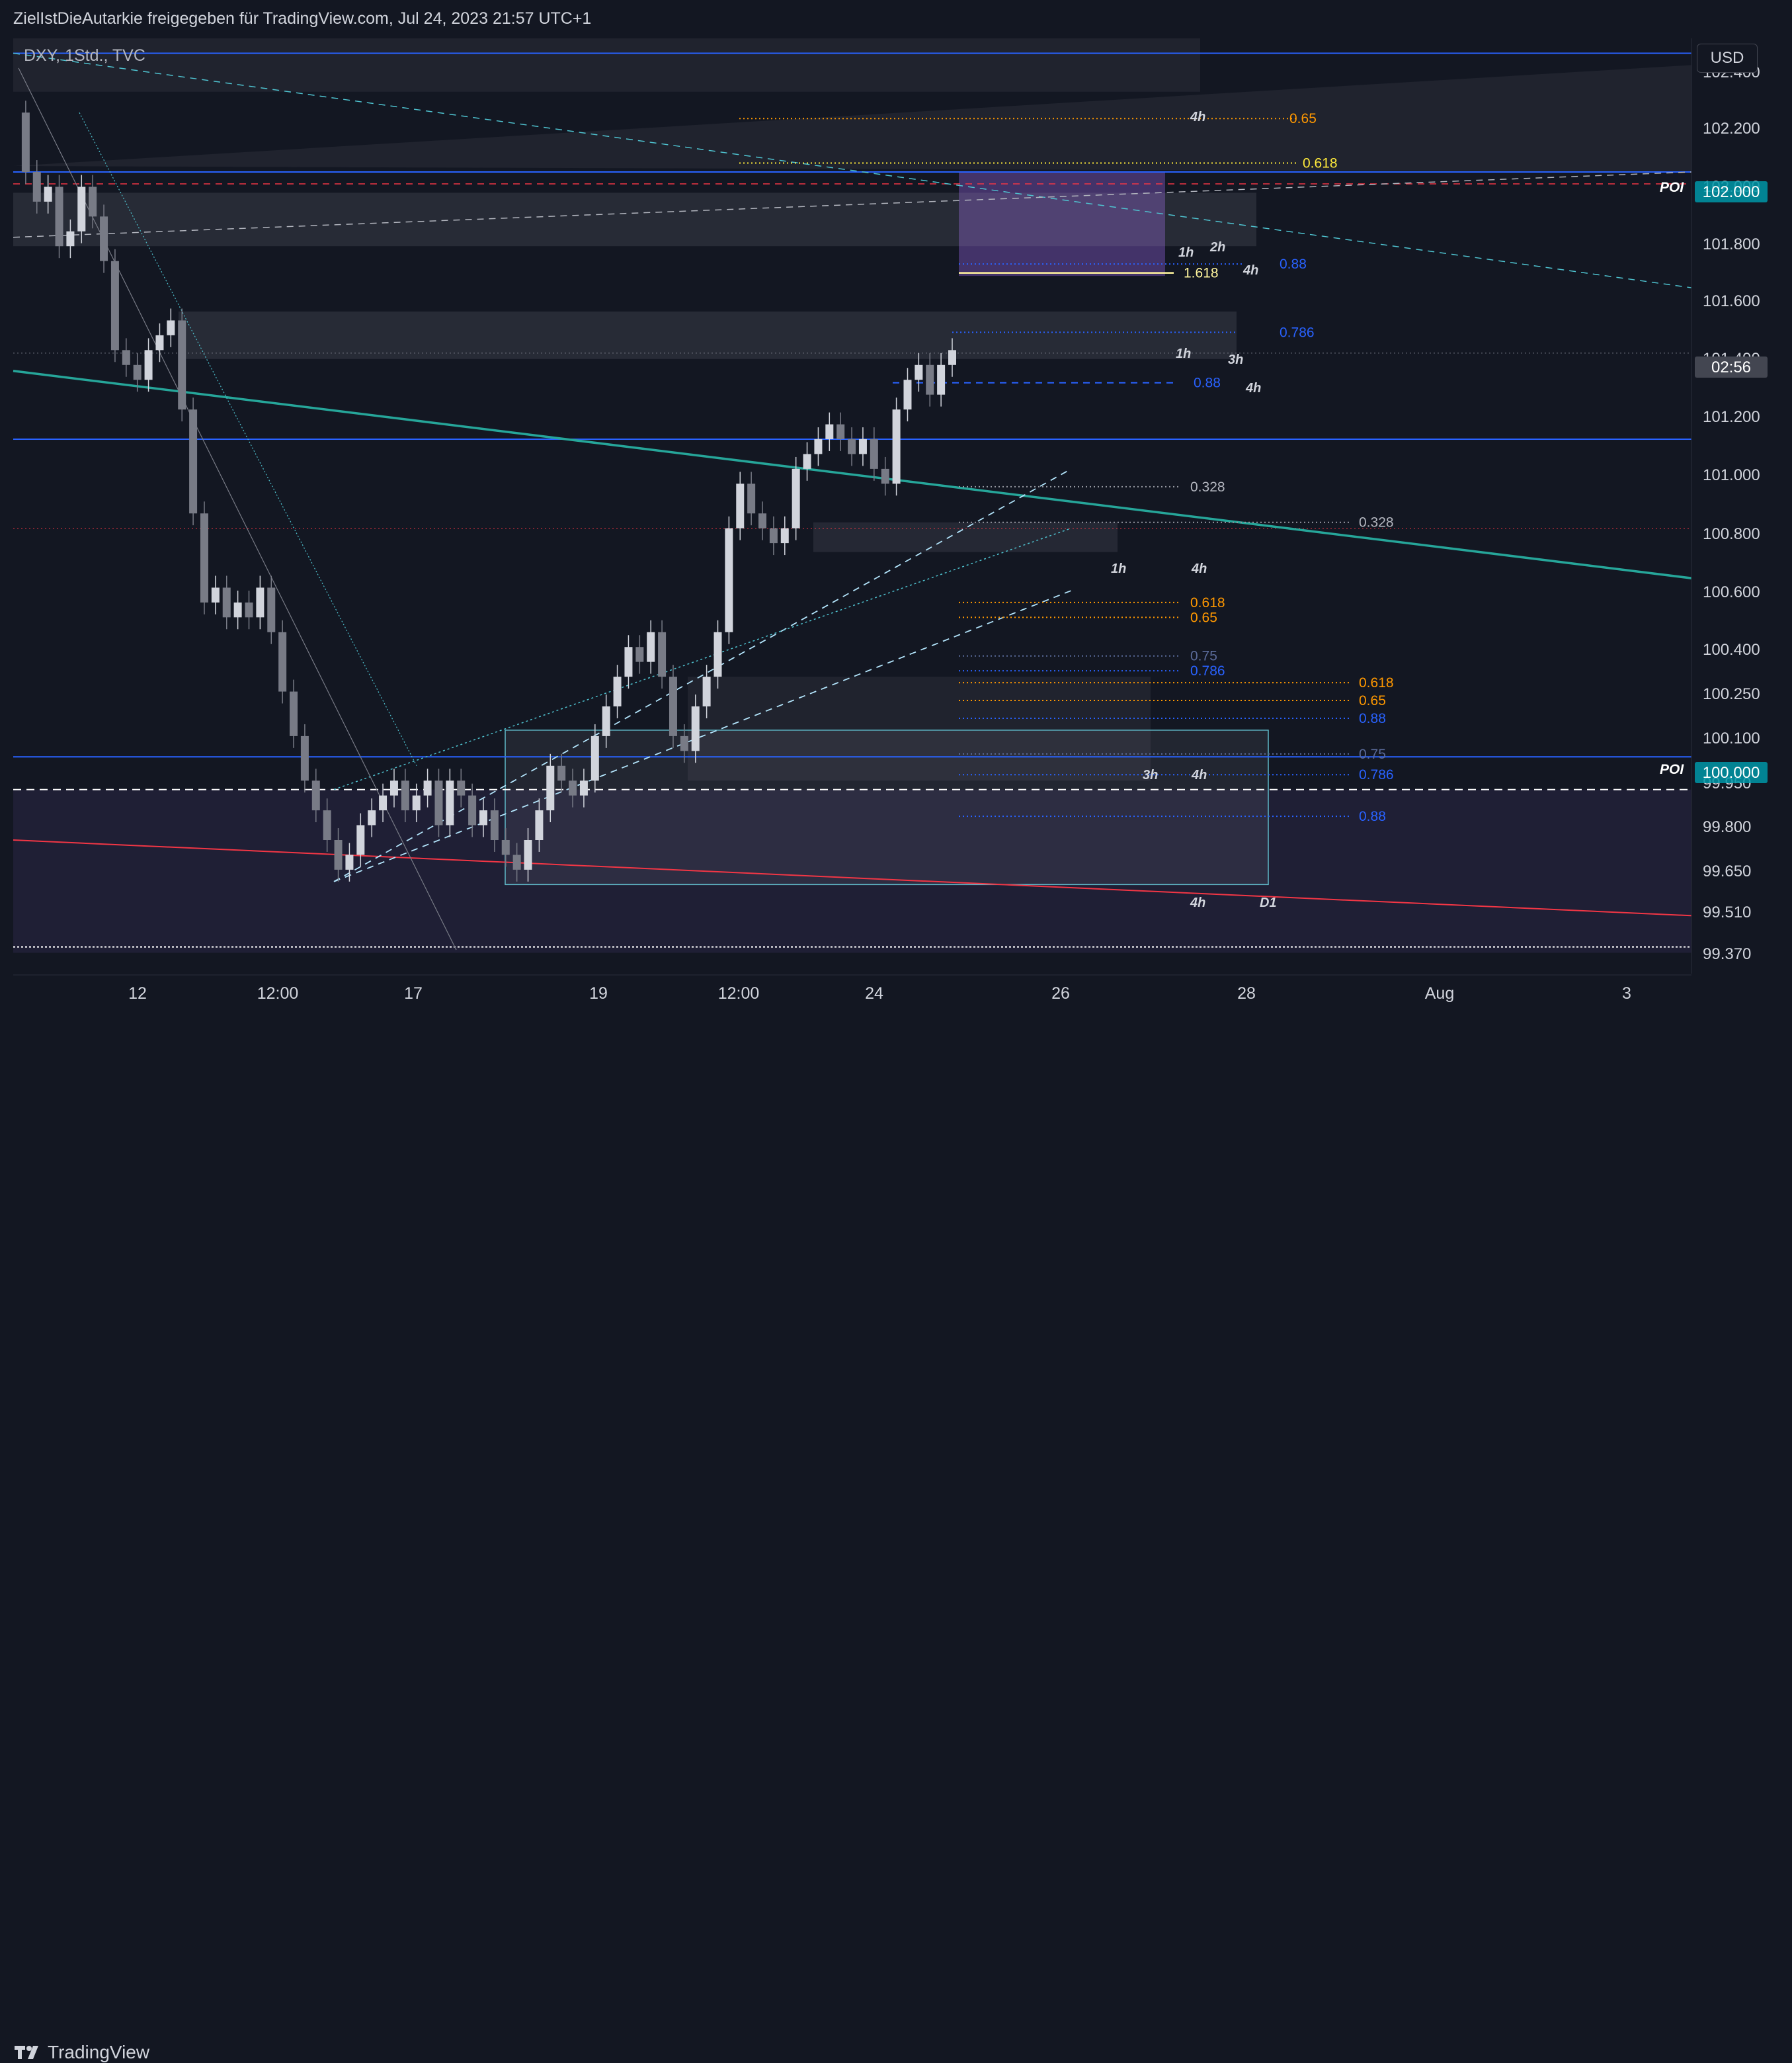  I want to click on top-zone, so click(607, 65).